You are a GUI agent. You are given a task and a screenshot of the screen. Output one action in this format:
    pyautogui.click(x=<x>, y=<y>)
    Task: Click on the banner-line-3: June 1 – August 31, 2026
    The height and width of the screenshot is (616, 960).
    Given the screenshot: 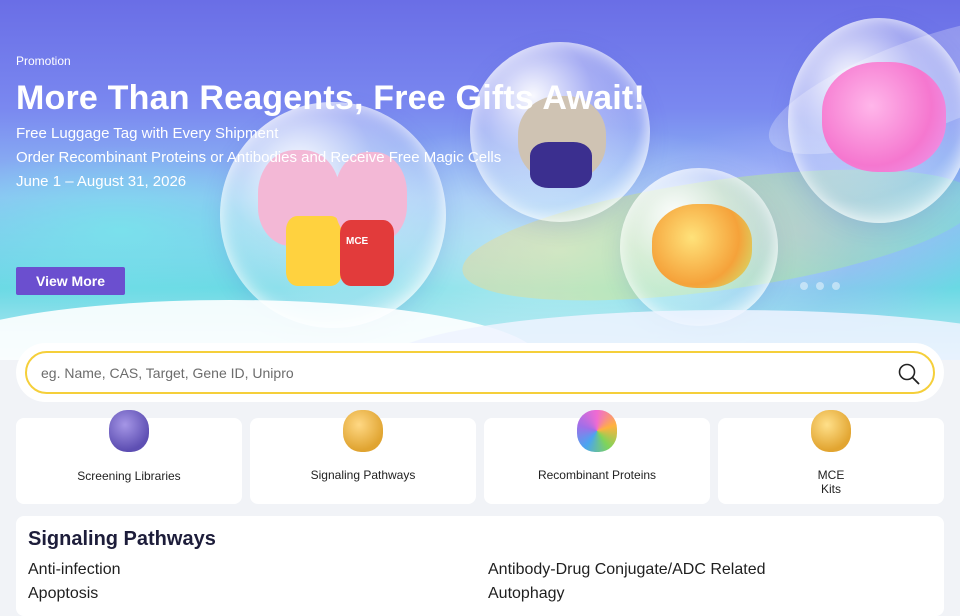 What is the action you would take?
    pyautogui.click(x=101, y=181)
    